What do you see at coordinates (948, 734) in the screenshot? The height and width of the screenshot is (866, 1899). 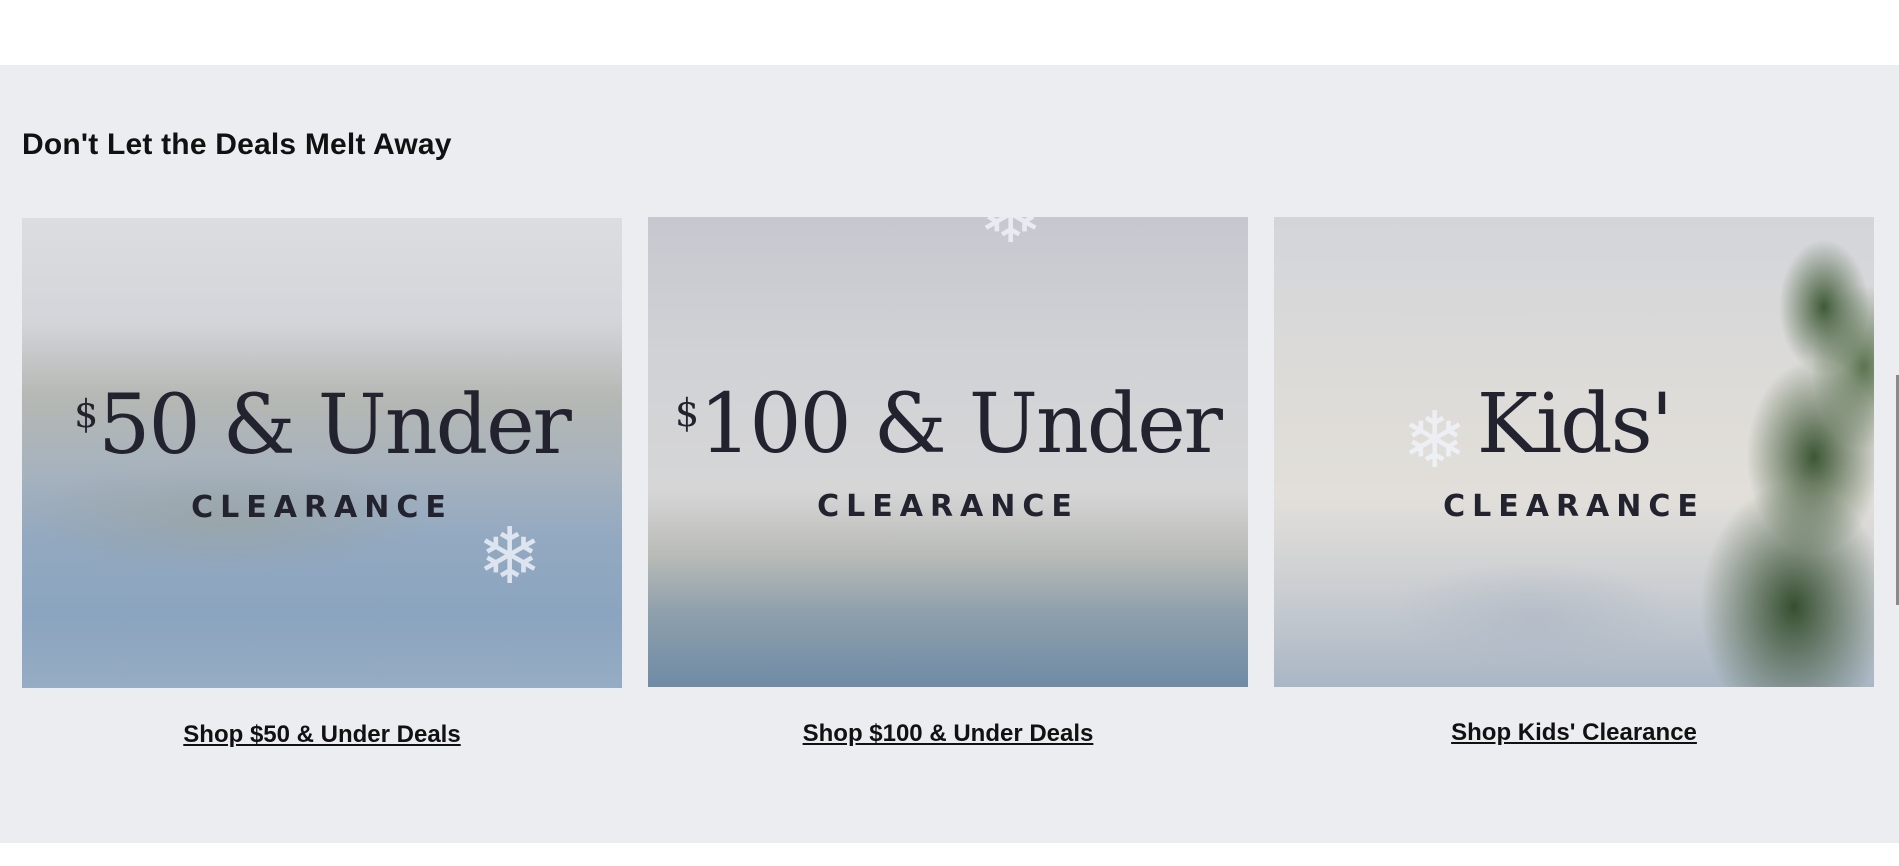 I see `shop-100-under-link: Shop $100 & Under Deals` at bounding box center [948, 734].